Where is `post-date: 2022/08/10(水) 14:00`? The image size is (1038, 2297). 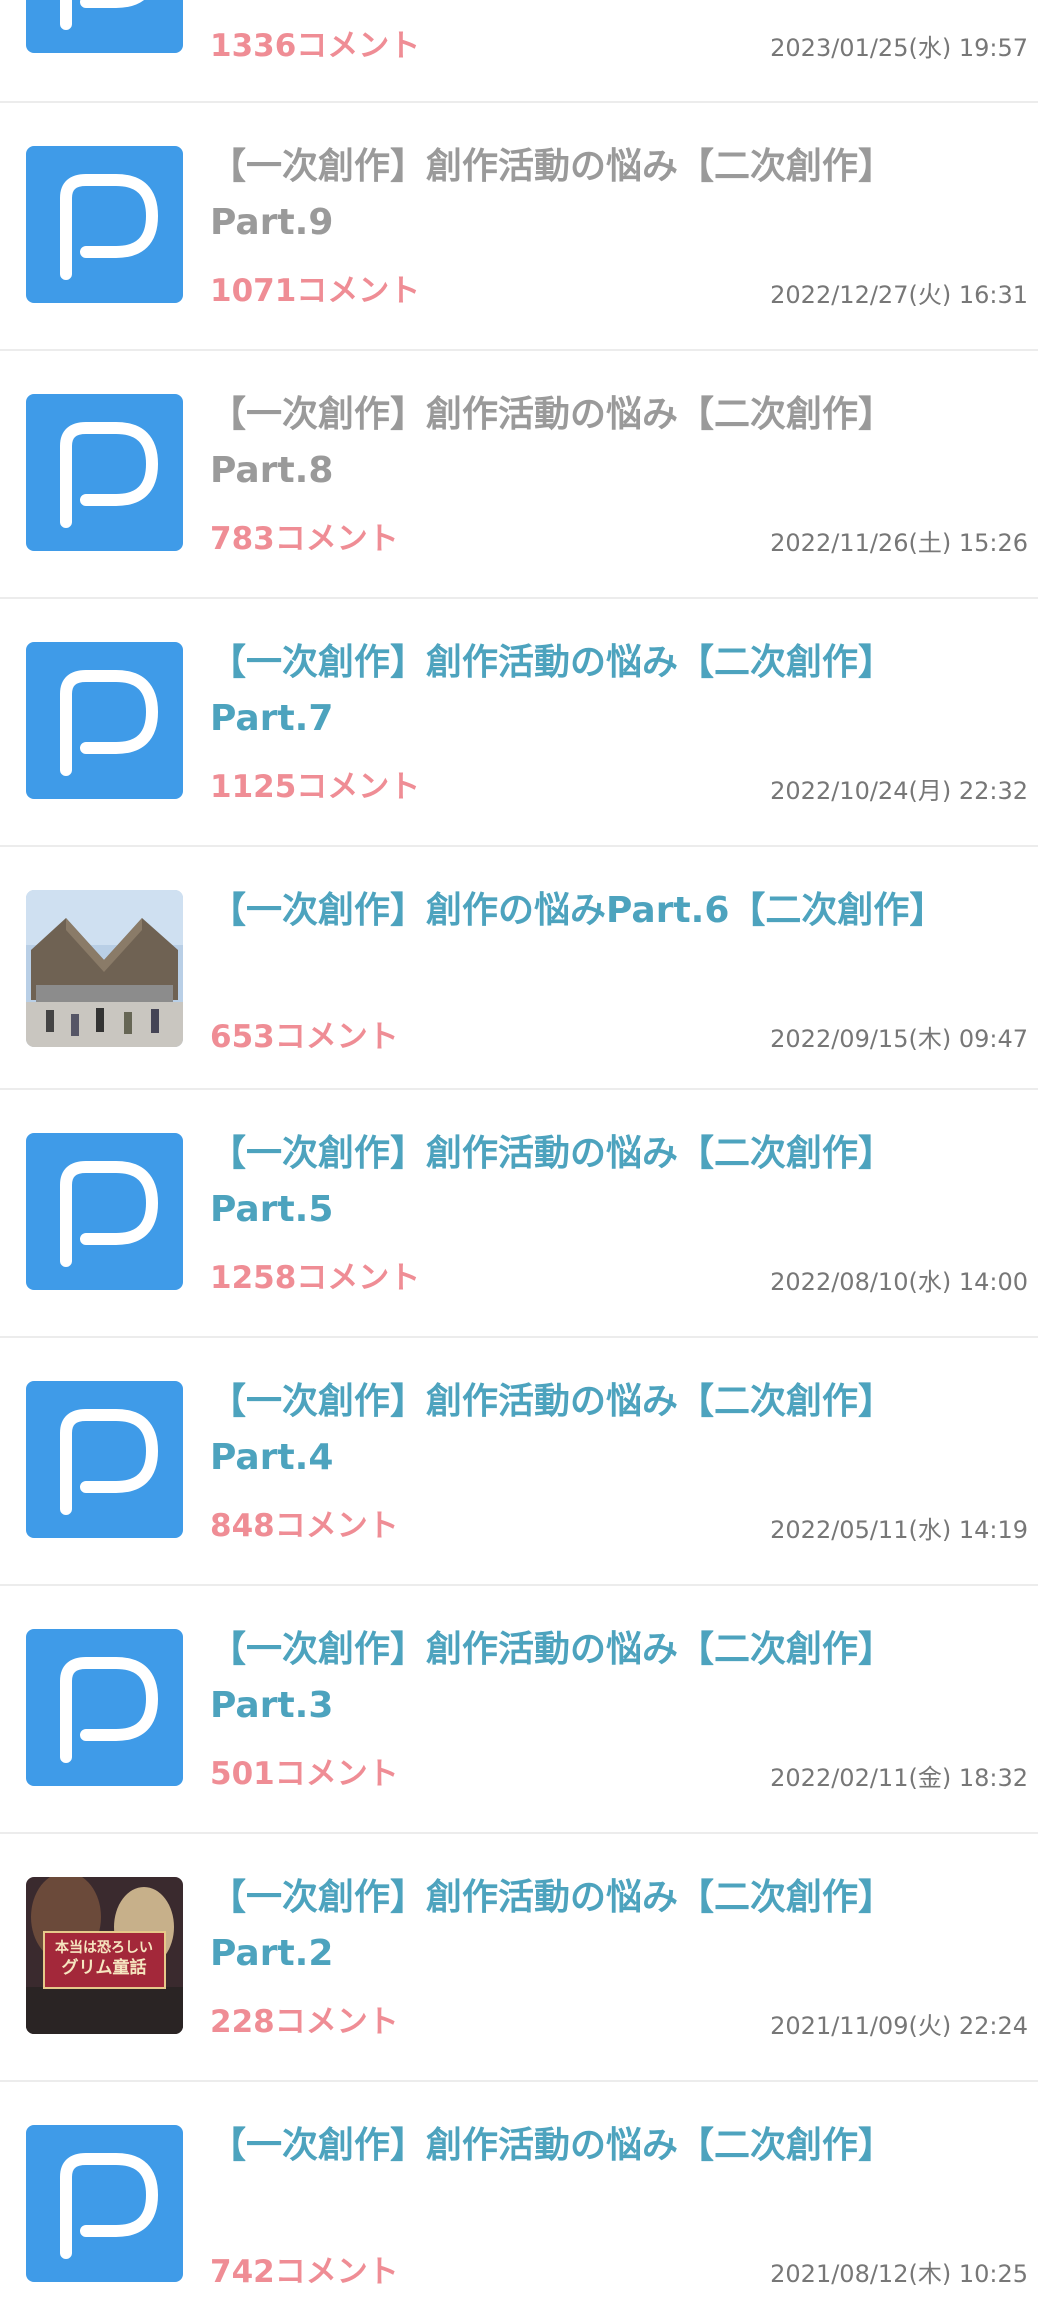 post-date: 2022/08/10(水) 14:00 is located at coordinates (899, 1282).